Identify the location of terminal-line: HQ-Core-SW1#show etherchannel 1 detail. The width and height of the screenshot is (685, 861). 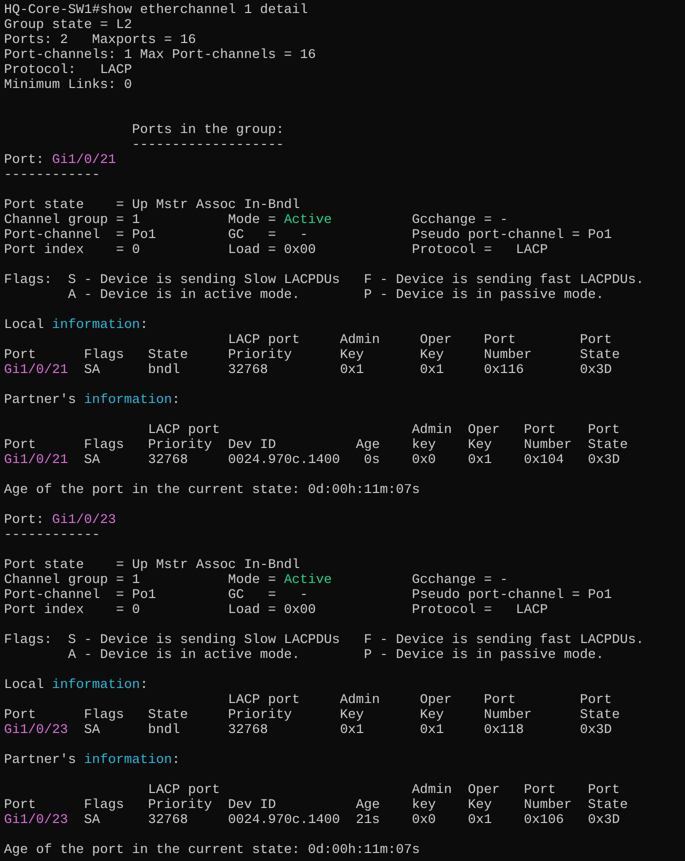
(156, 10).